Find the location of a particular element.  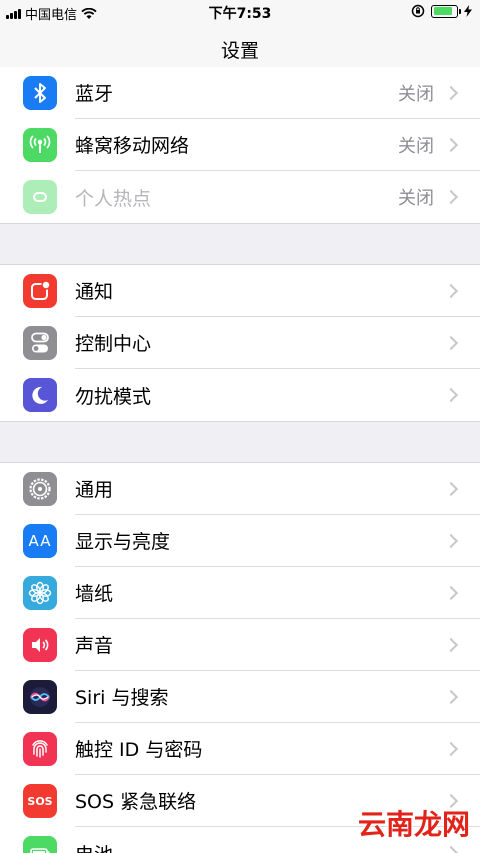

battery-icon is located at coordinates (40, 844).